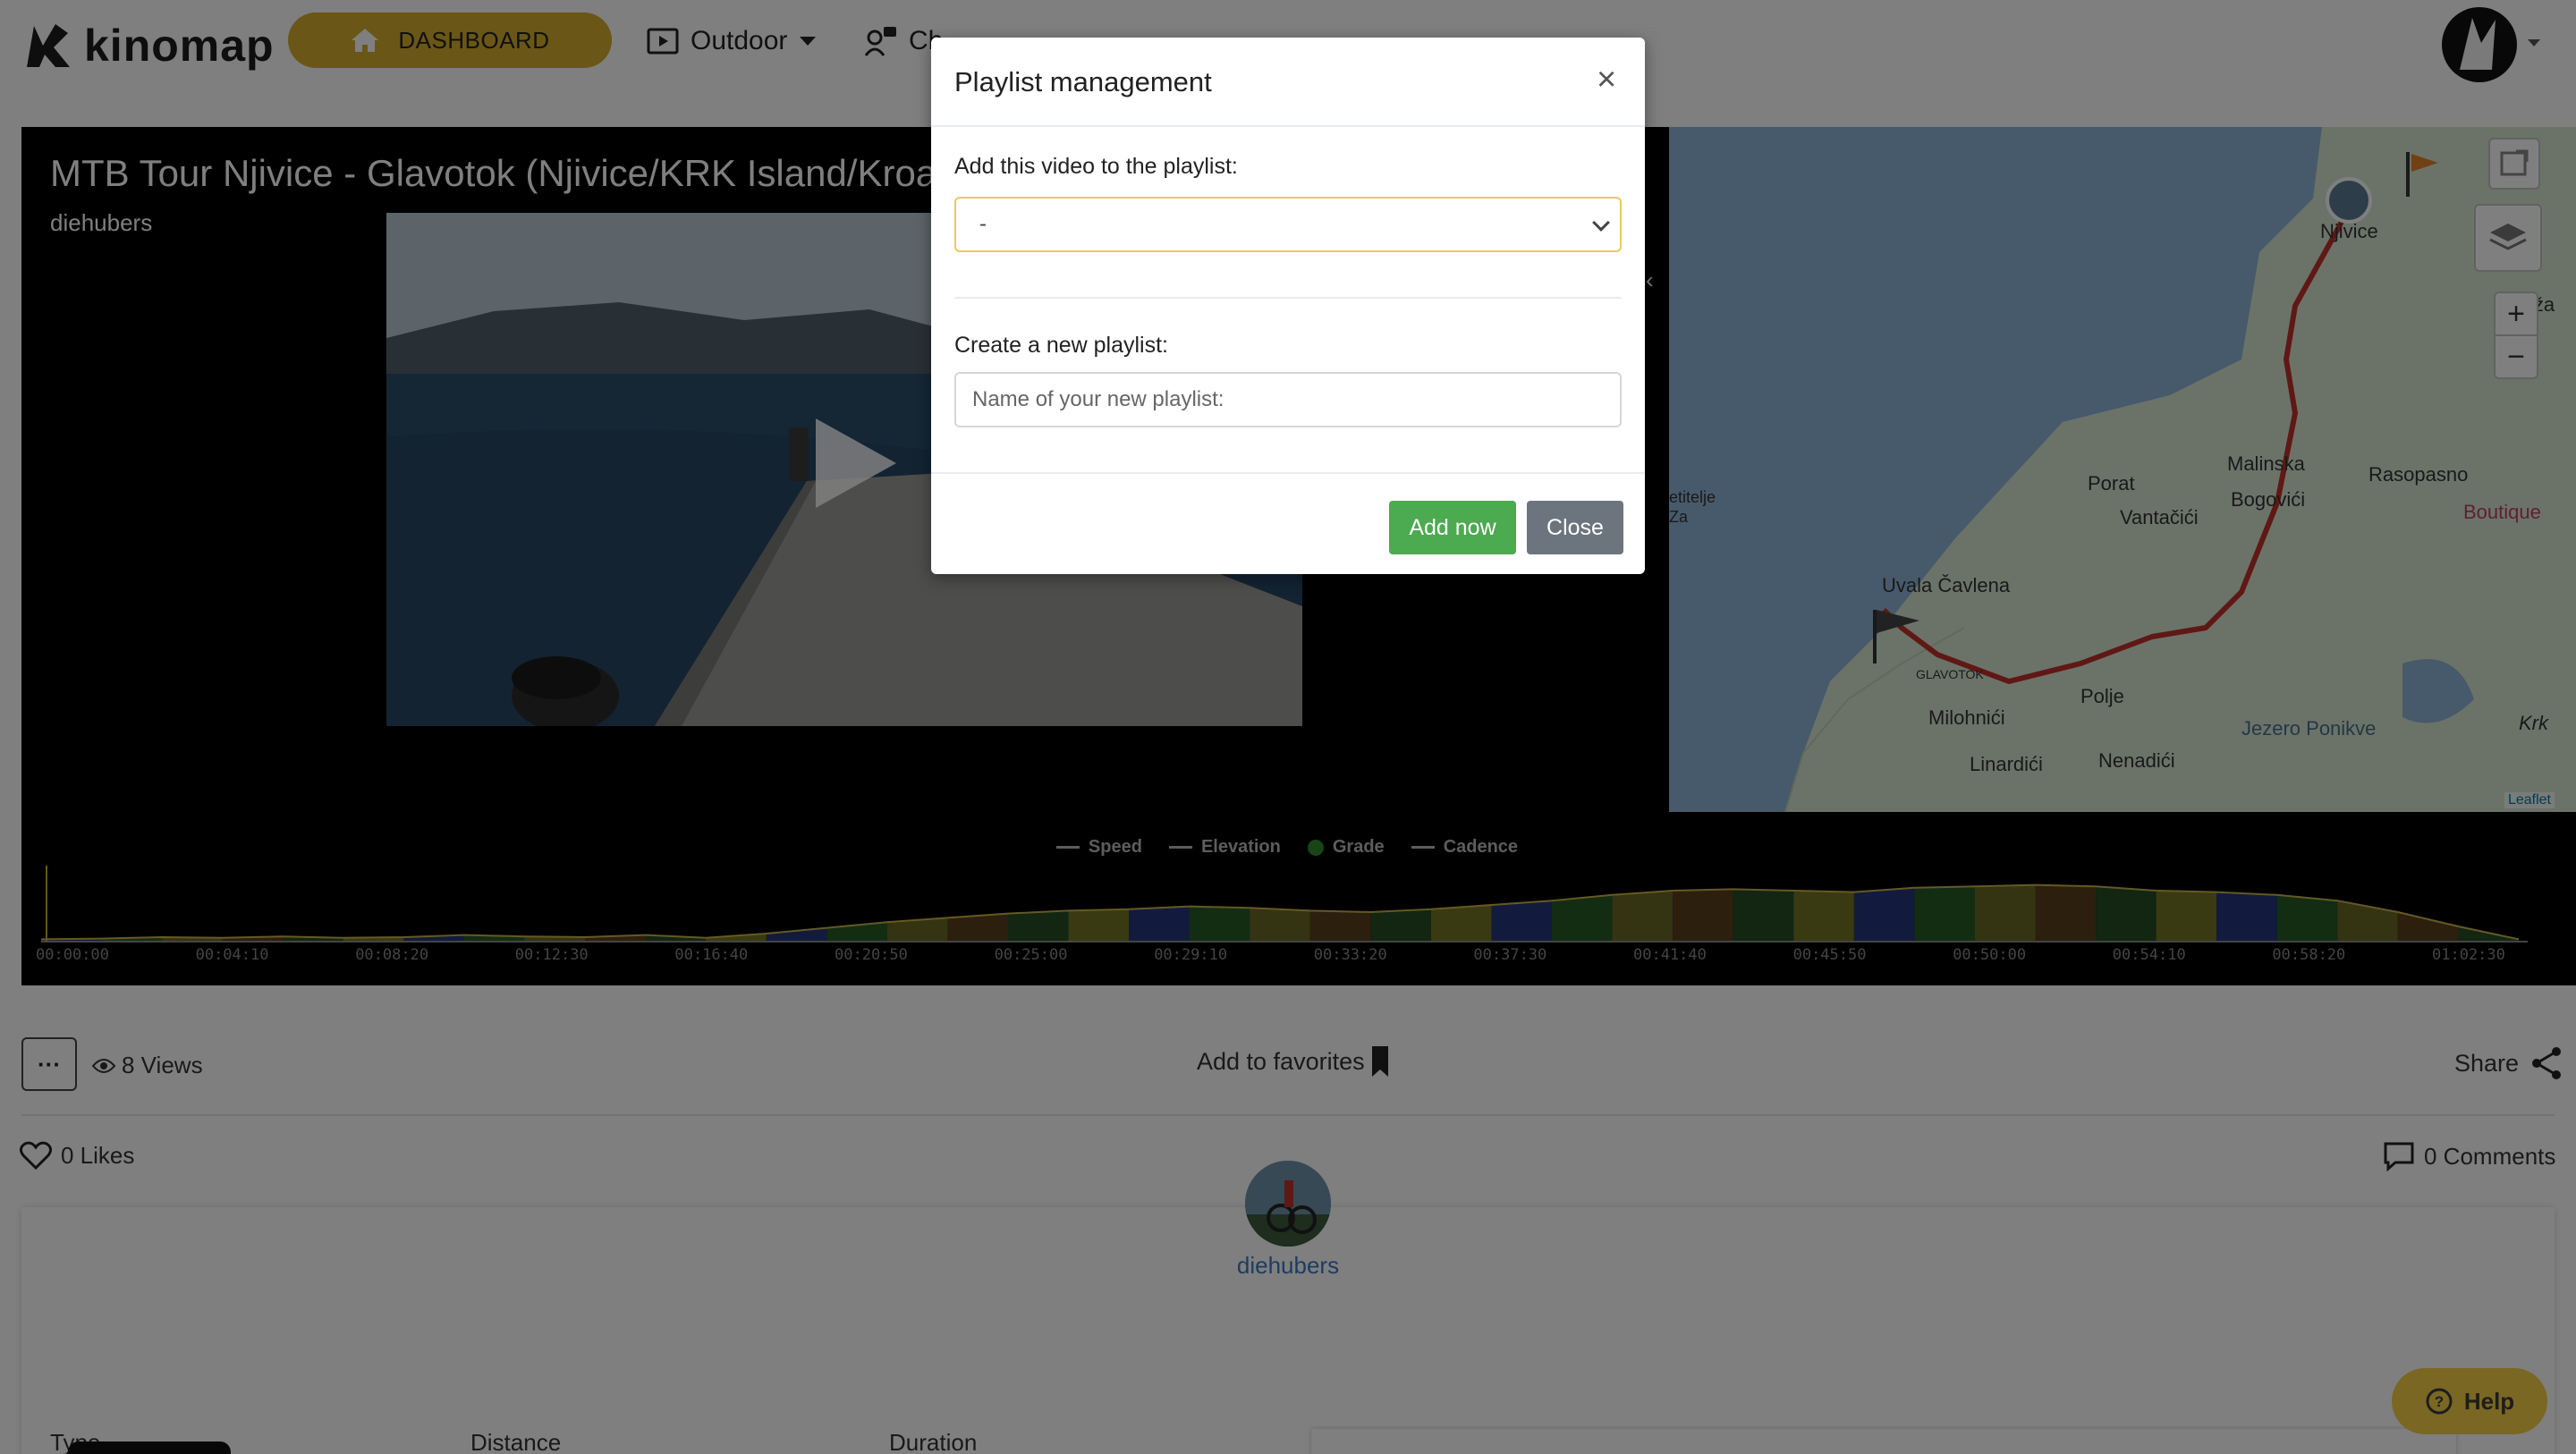 This screenshot has width=2576, height=1454. What do you see at coordinates (1288, 298) in the screenshot?
I see `modal-divider` at bounding box center [1288, 298].